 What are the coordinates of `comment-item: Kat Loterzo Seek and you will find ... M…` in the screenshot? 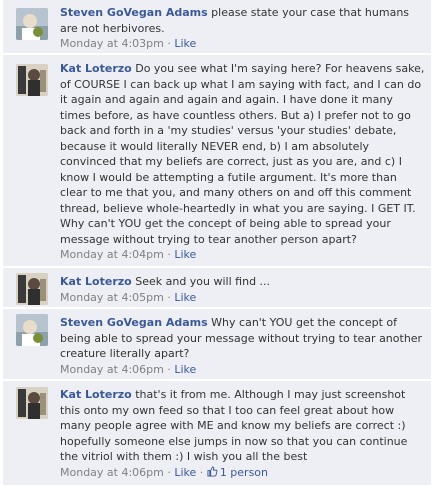 It's located at (217, 288).